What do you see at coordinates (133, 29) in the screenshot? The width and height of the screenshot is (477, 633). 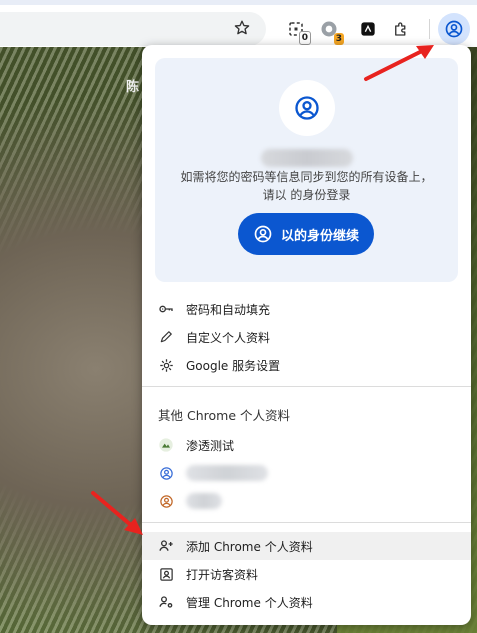 I see `address-bar` at bounding box center [133, 29].